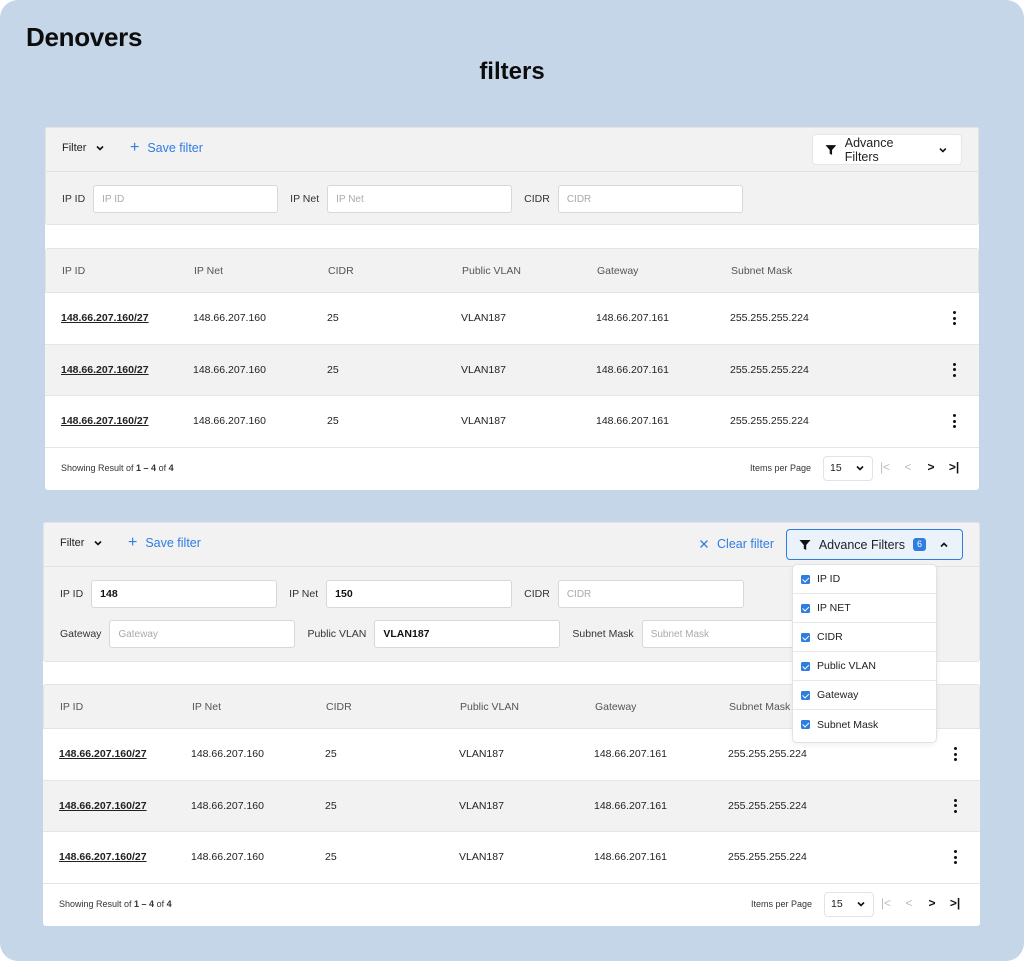  What do you see at coordinates (887, 149) in the screenshot?
I see `advance-filters-button: Advance Filters` at bounding box center [887, 149].